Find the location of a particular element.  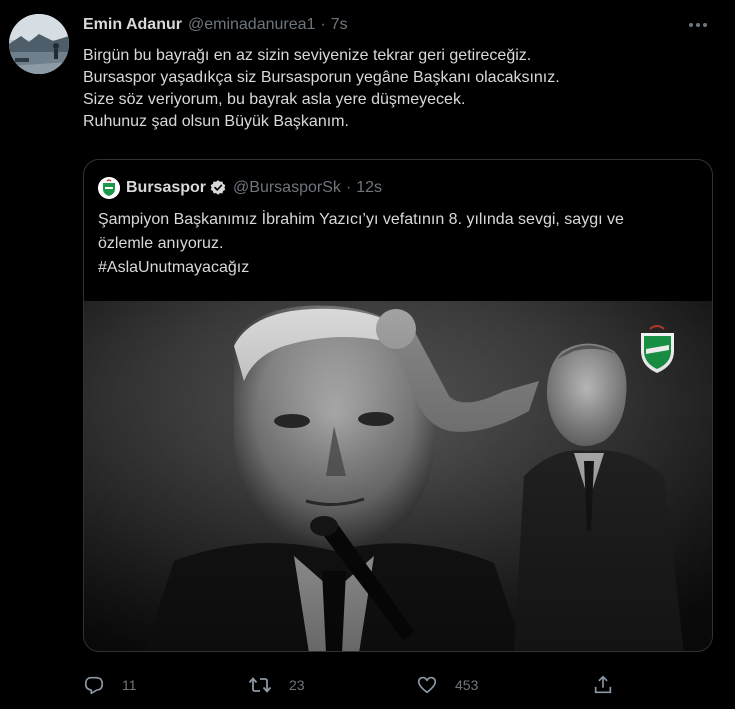

share-icon is located at coordinates (603, 684).